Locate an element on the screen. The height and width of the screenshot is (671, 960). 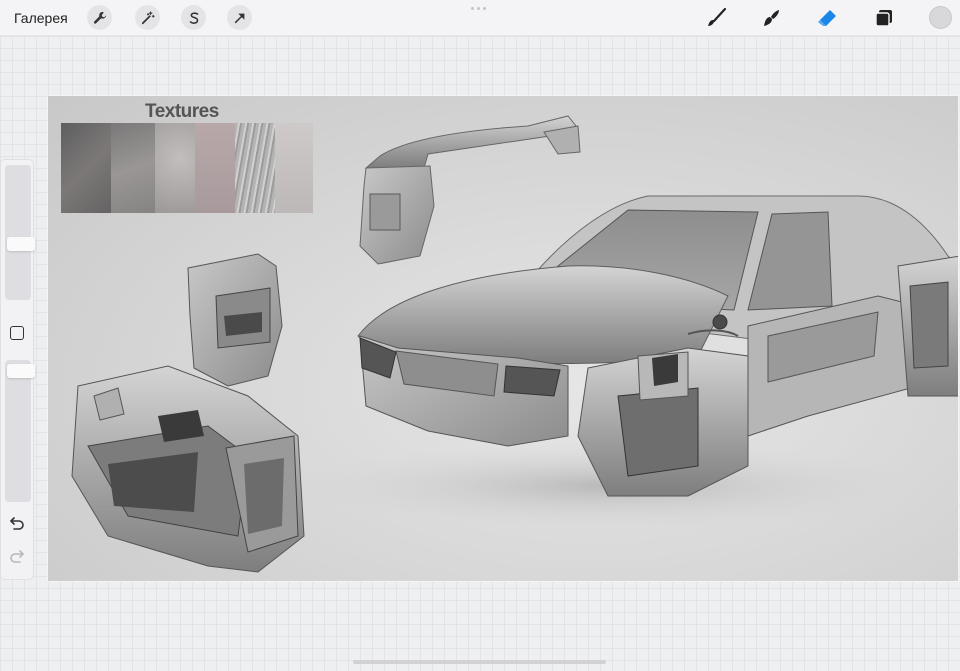
undo-icon is located at coordinates (17, 523).